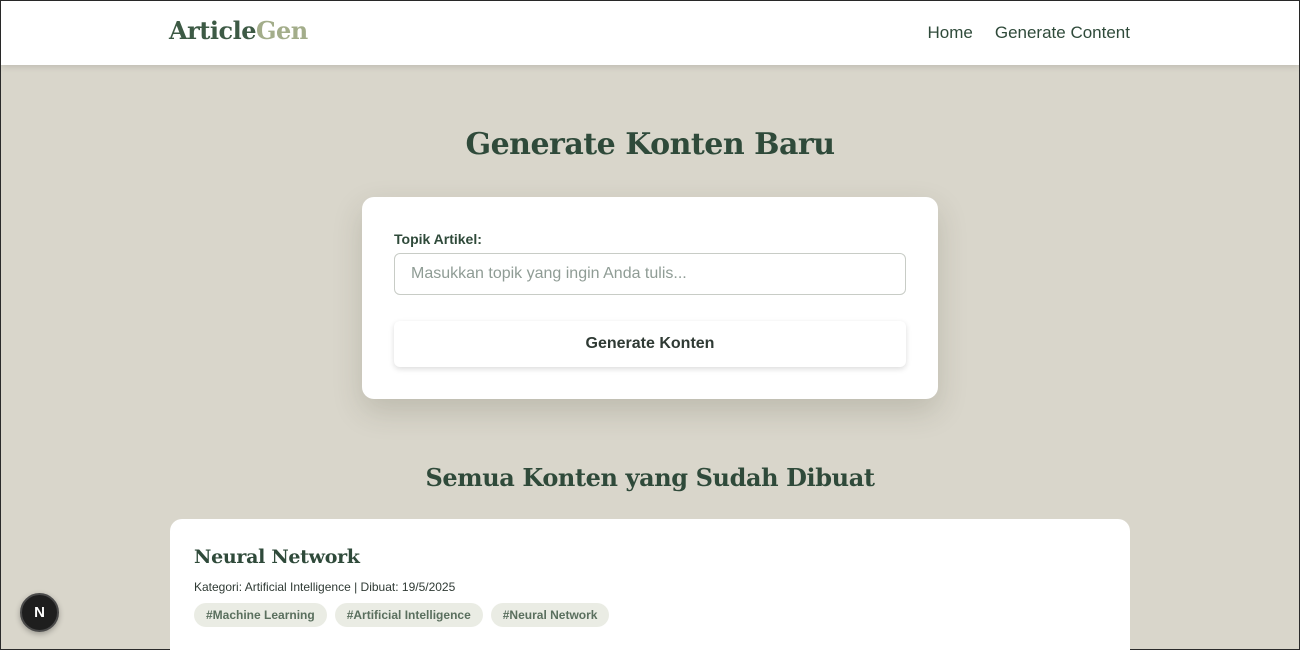 This screenshot has width=1300, height=650. Describe the element at coordinates (1062, 33) in the screenshot. I see `nav-link-generate-content: Generate Content` at that location.